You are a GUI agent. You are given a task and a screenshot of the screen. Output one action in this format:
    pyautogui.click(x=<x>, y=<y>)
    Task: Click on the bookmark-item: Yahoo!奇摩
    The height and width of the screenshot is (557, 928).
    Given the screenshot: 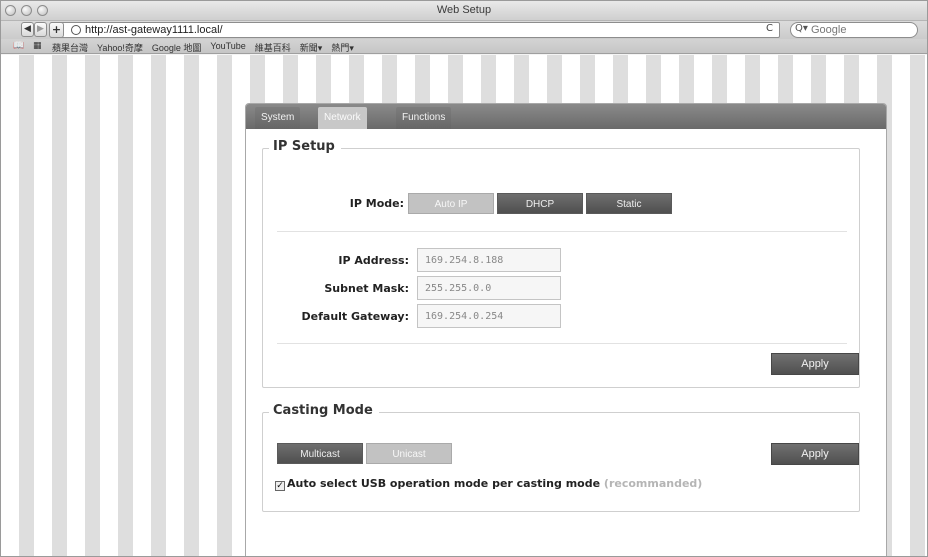 What is the action you would take?
    pyautogui.click(x=120, y=47)
    